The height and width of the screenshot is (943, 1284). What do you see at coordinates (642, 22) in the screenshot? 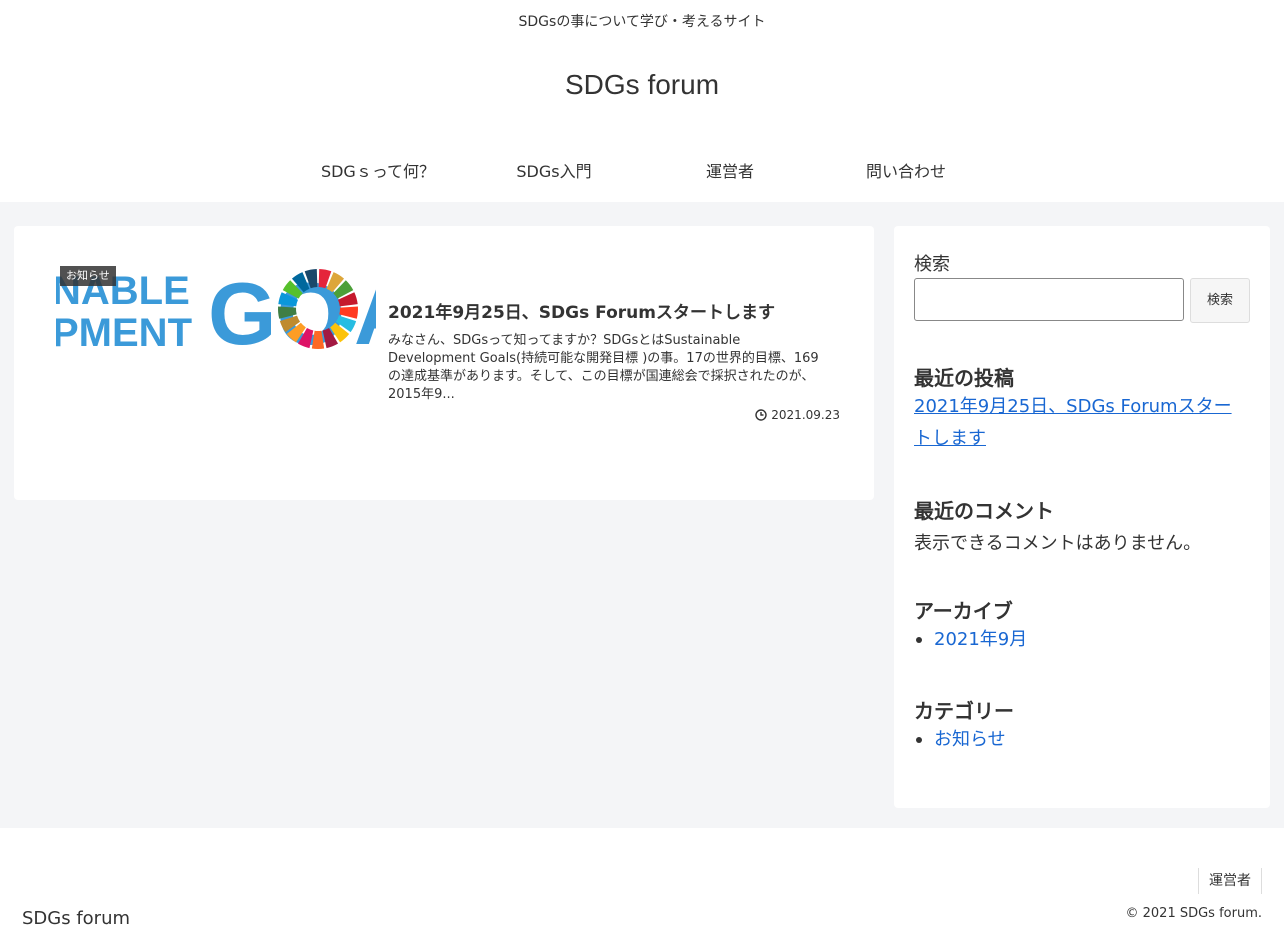
I see `site-tagline: SDGsの事について学び・考えるサイト` at bounding box center [642, 22].